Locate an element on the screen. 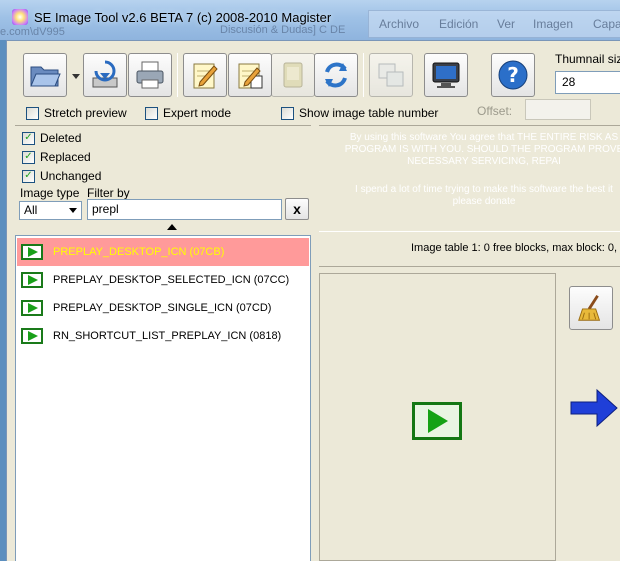 This screenshot has width=620, height=561. expert-mode-checkbox: Expert mode is located at coordinates (188, 113).